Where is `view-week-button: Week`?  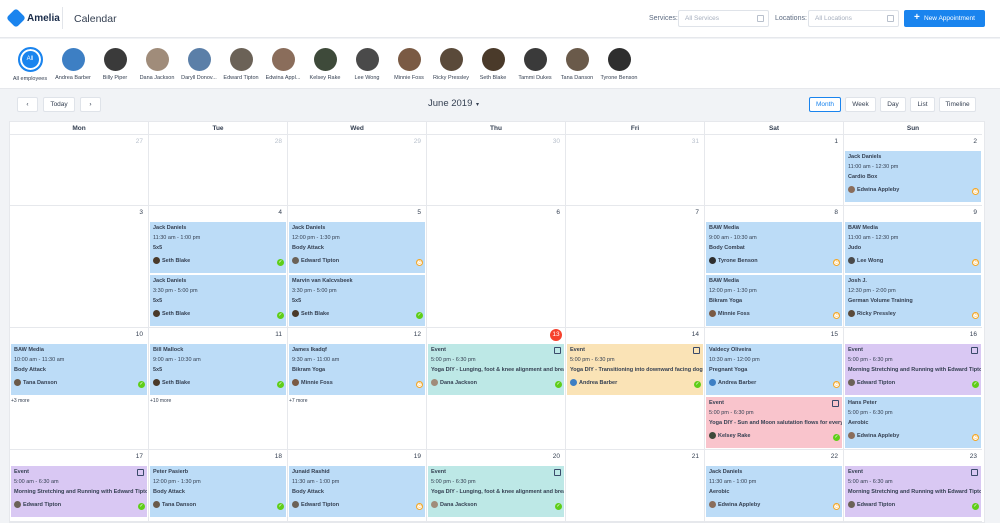 view-week-button: Week is located at coordinates (860, 104).